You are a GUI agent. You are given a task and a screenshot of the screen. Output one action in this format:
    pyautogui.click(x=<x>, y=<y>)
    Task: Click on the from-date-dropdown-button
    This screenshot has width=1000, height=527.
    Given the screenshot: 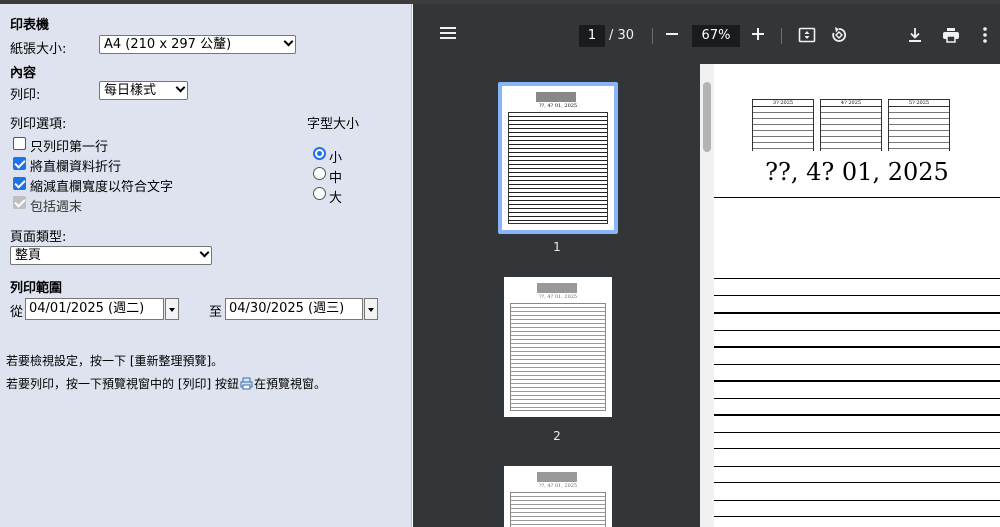 What is the action you would take?
    pyautogui.click(x=172, y=309)
    